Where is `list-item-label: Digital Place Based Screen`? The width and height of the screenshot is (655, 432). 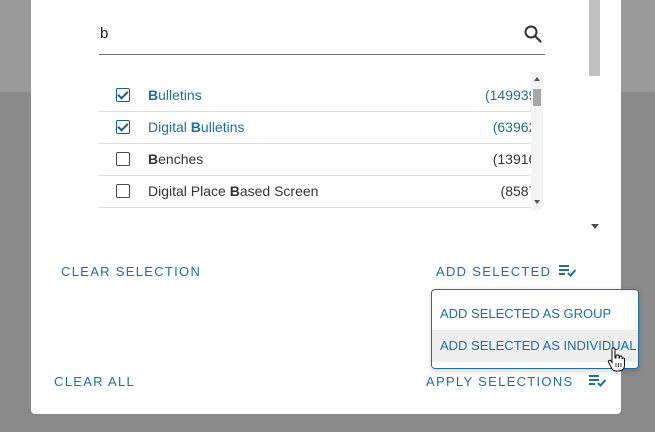
list-item-label: Digital Place Based Screen is located at coordinates (233, 191).